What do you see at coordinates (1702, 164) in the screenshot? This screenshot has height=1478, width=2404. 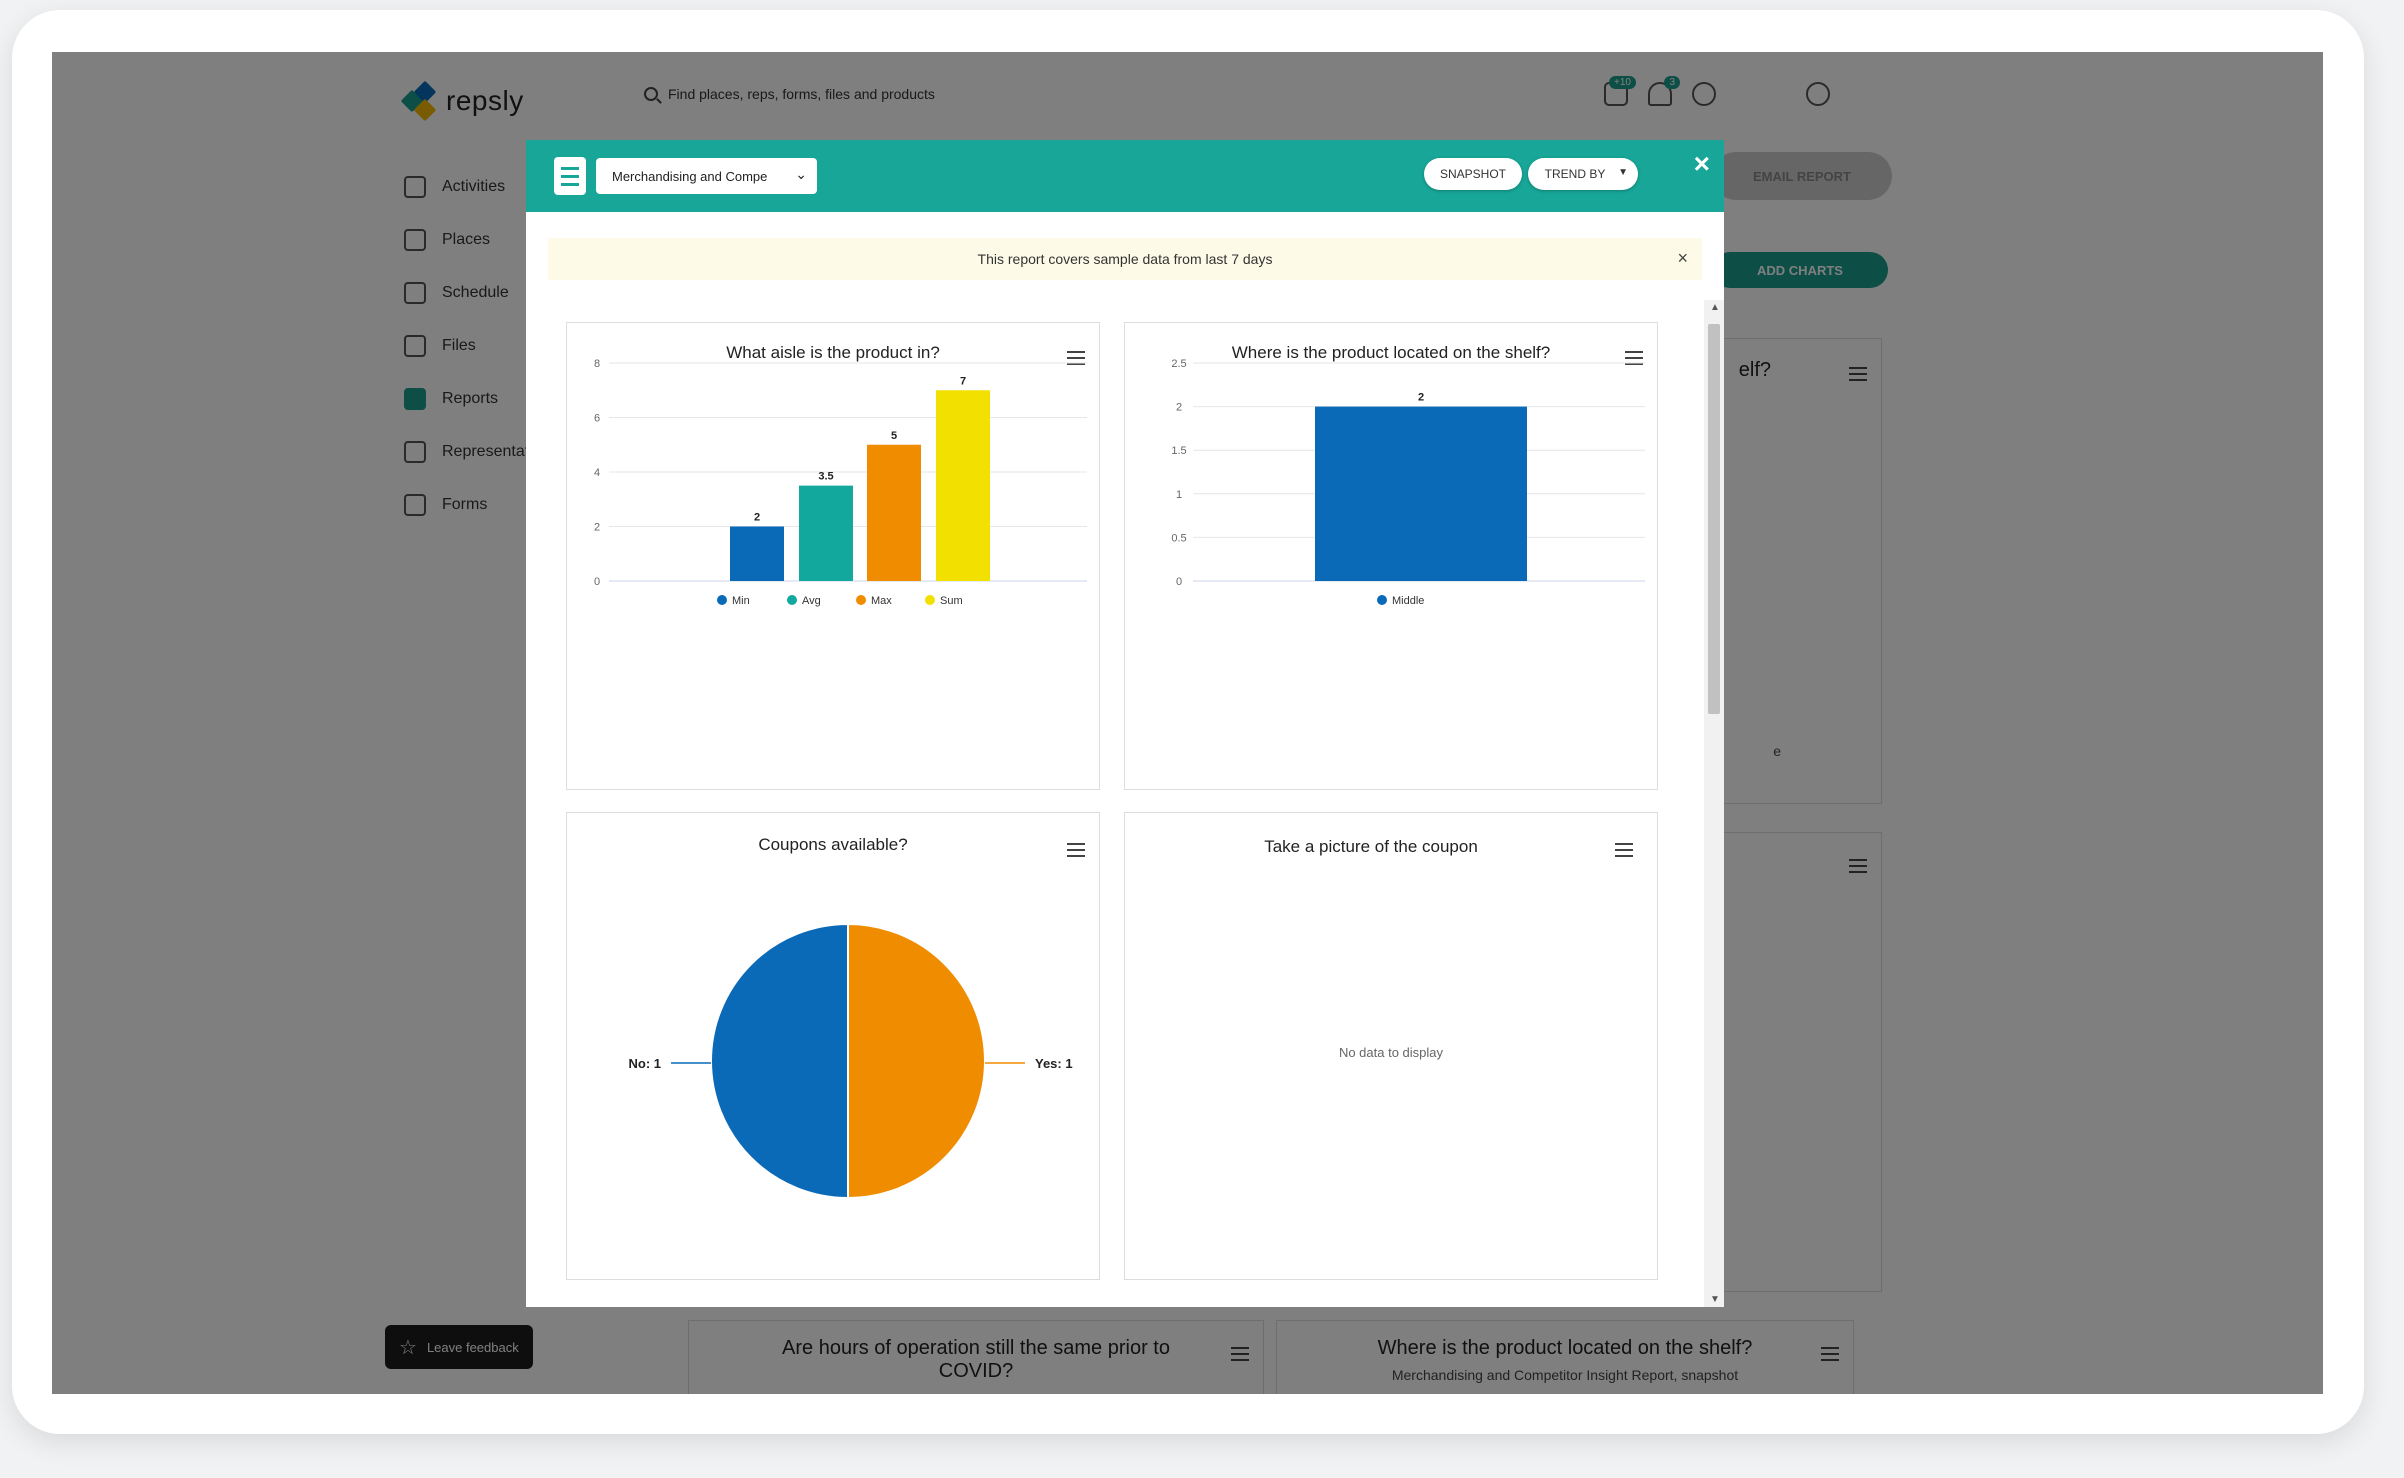 I see `close-modal-button: ×` at bounding box center [1702, 164].